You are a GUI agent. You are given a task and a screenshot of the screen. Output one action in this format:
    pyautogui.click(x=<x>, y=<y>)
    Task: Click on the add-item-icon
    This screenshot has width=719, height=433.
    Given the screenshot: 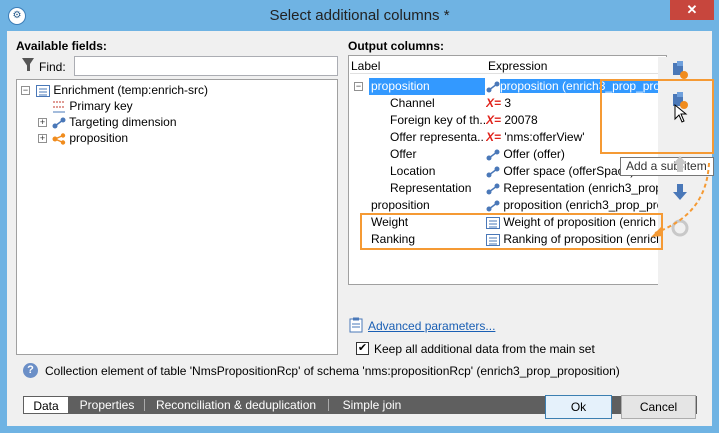 What is the action you would take?
    pyautogui.click(x=680, y=70)
    